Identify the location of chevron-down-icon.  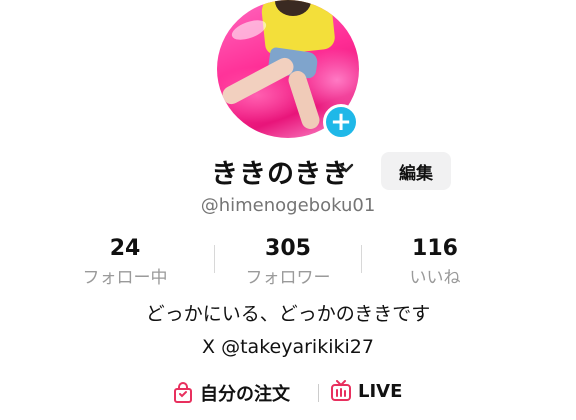
(346, 168).